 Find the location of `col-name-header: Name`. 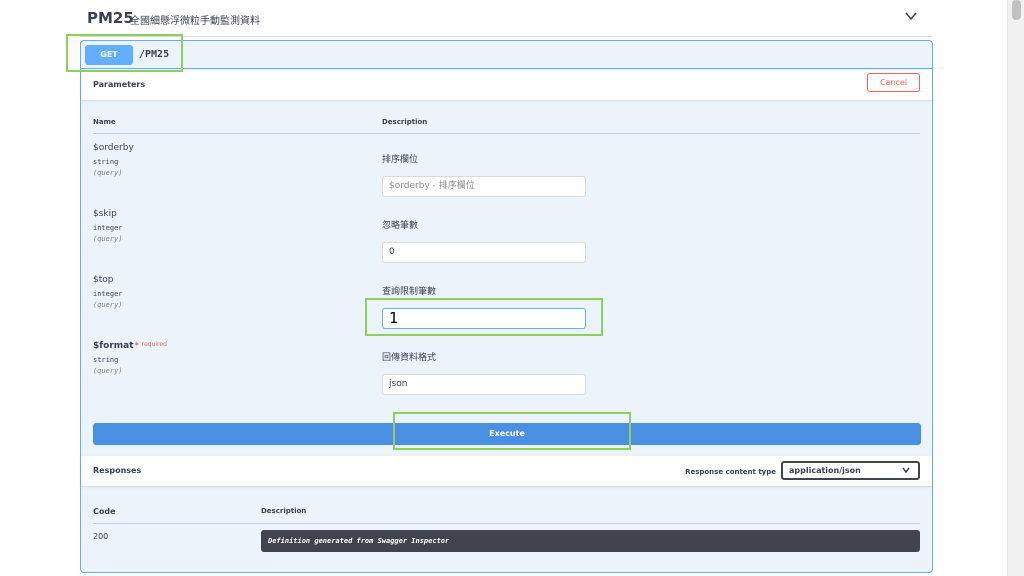

col-name-header: Name is located at coordinates (104, 122).